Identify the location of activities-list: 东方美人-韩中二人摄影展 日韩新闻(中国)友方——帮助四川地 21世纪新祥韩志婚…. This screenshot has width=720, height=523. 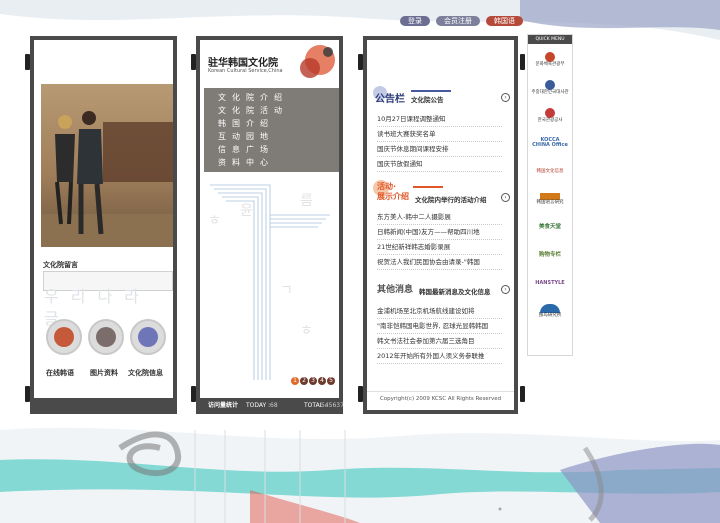
(439, 240).